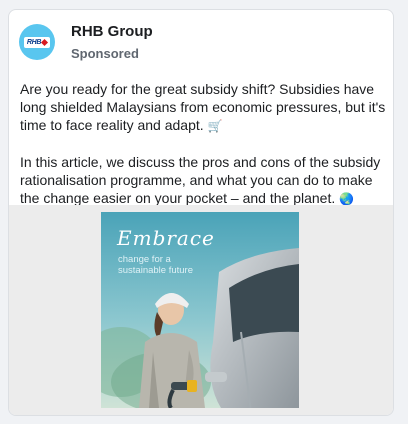  I want to click on ad-subline-1: change for a, so click(144, 259).